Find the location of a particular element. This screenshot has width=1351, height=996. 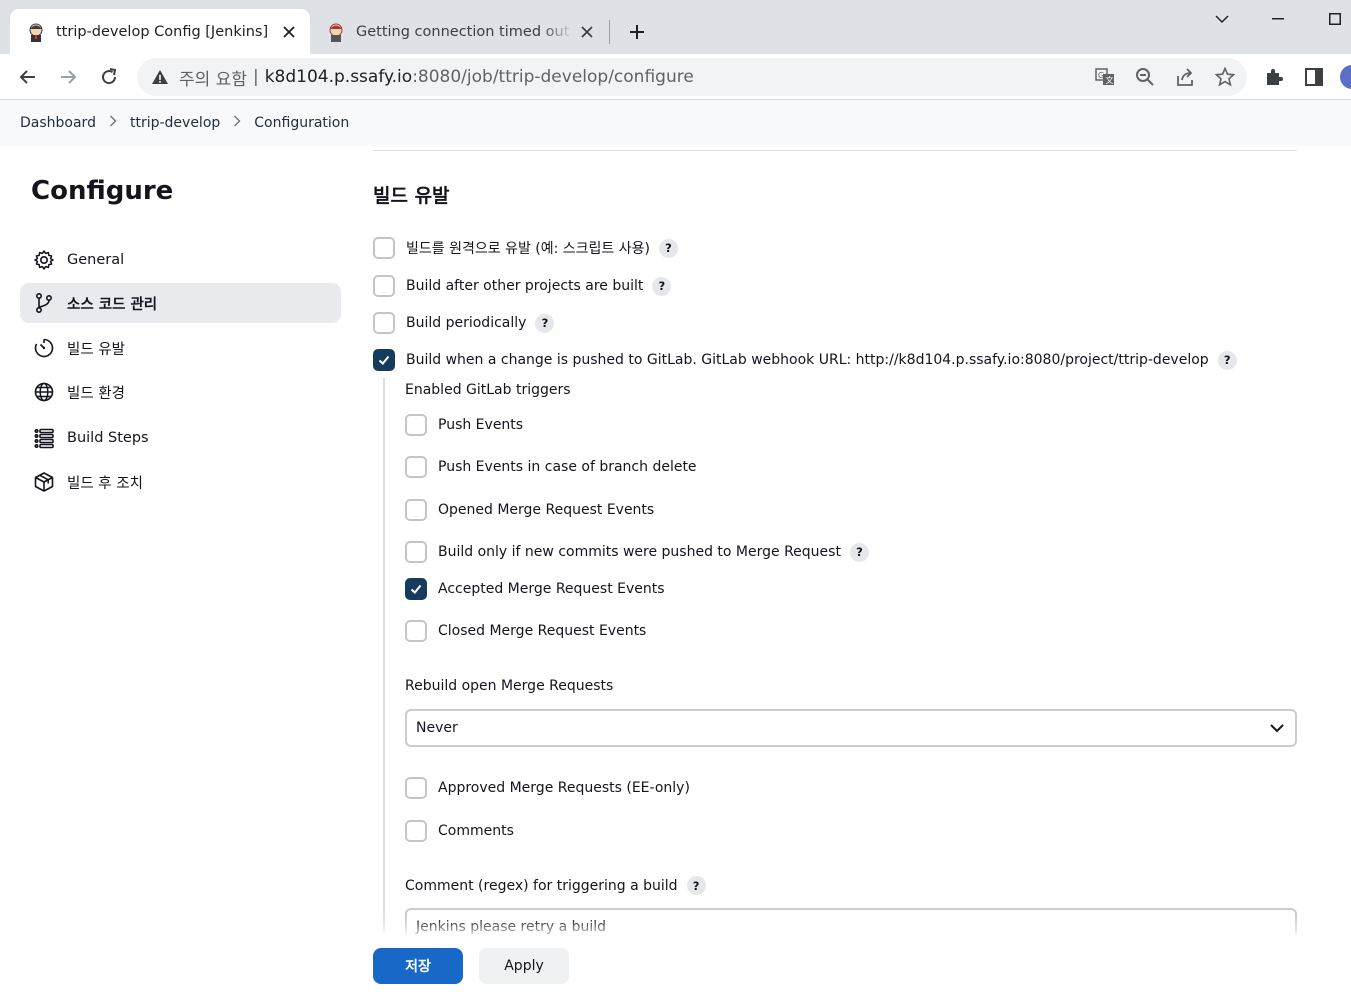

forward-icon is located at coordinates (68, 77).